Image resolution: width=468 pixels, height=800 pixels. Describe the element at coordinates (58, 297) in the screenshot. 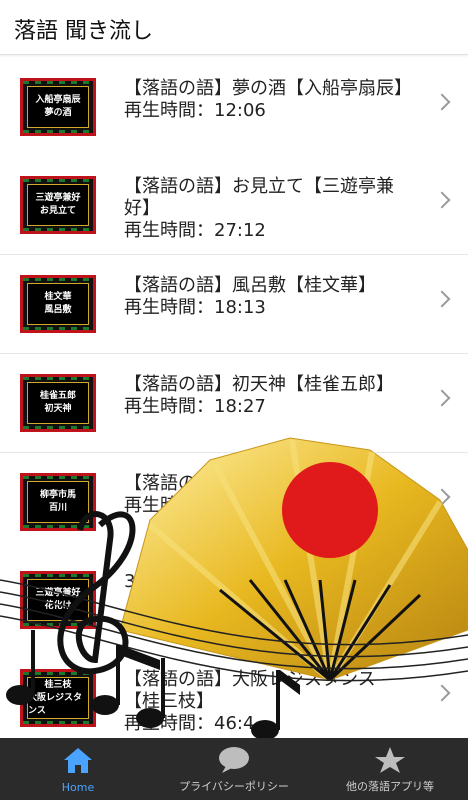

I see `thumbnail-performer: 桂文華` at that location.